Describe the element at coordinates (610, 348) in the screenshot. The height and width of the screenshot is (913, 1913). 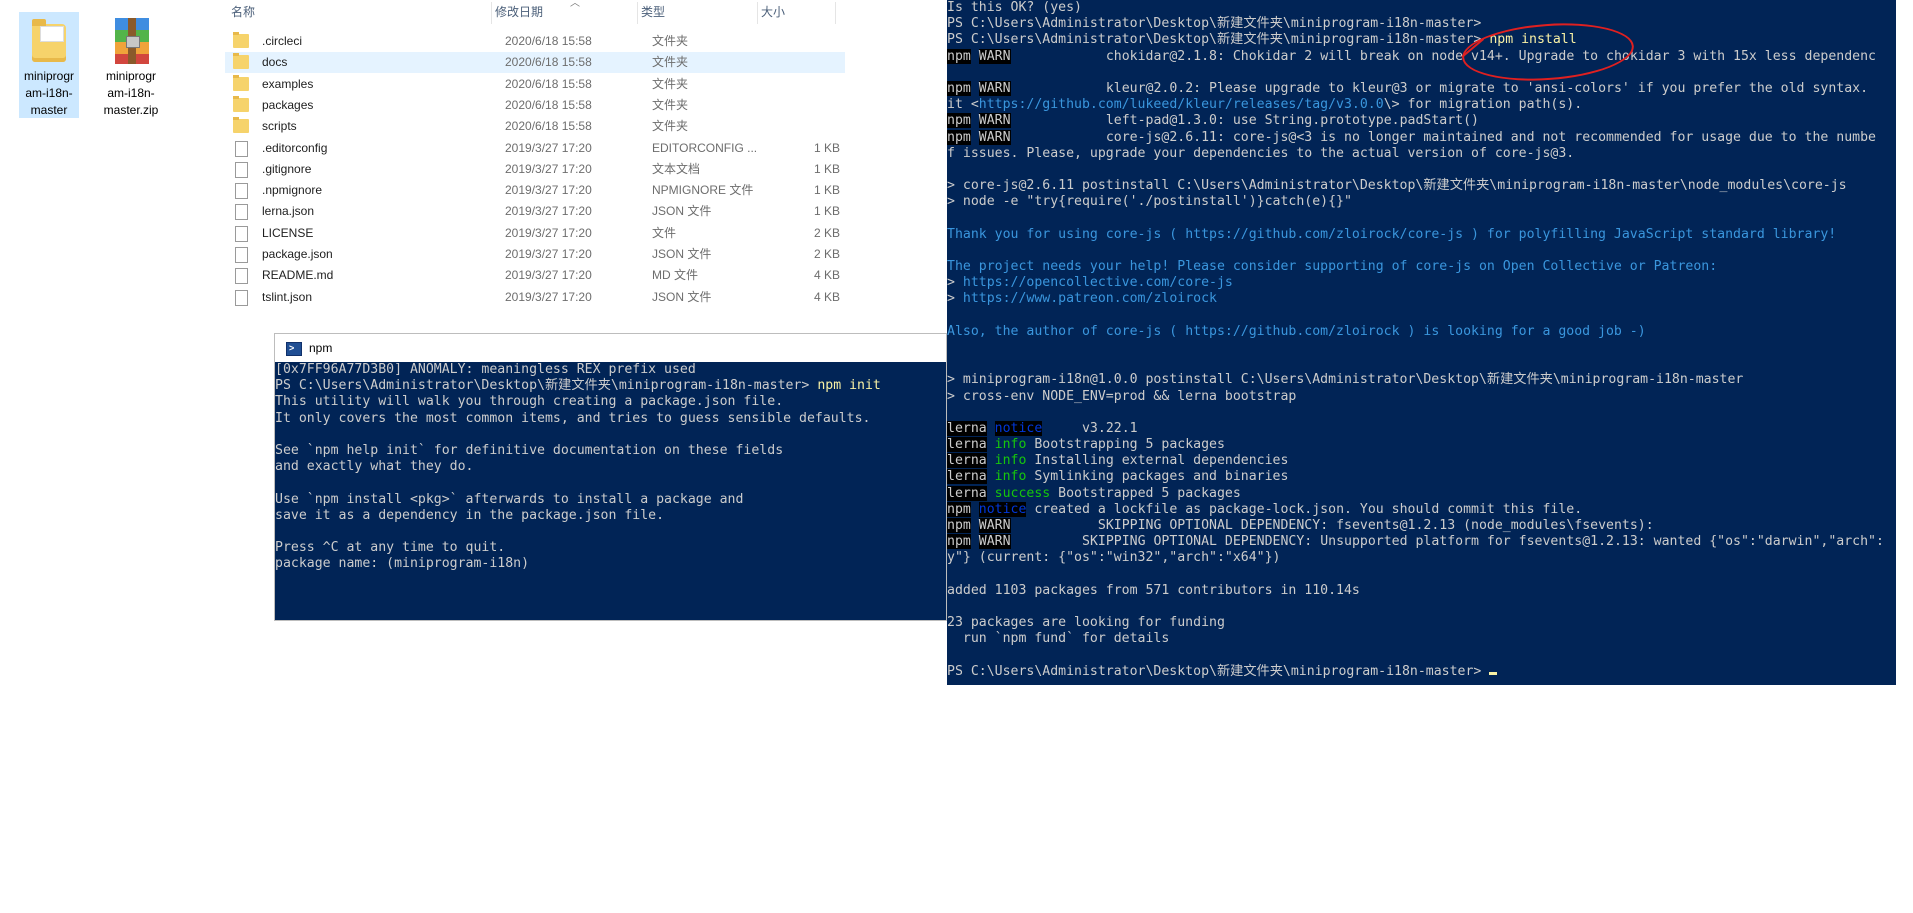
I see `window-titlebar: npm` at that location.